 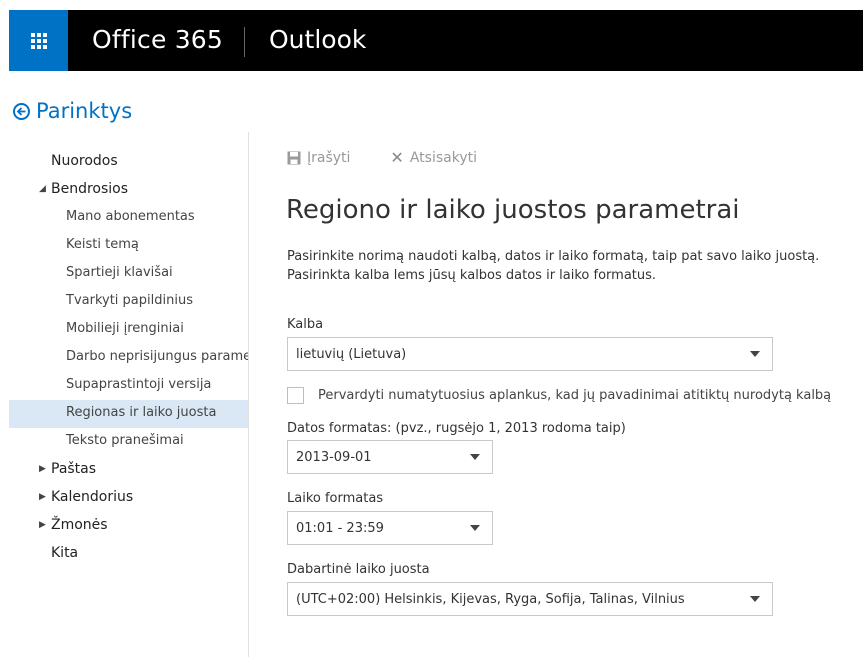 I want to click on nav-item-offline-settings: Darbo neprisijungus parame, so click(x=129, y=358).